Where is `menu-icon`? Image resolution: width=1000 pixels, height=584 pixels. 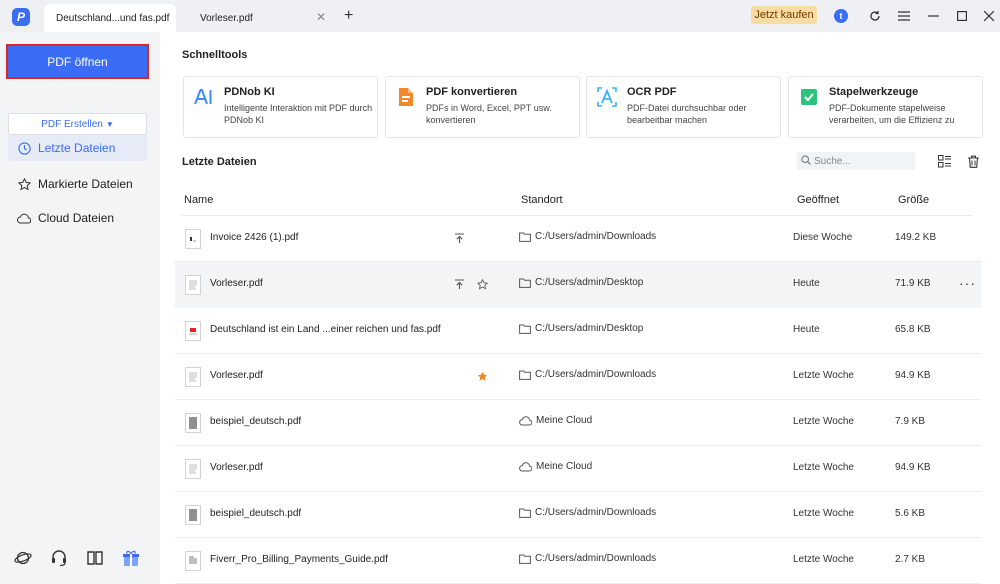 menu-icon is located at coordinates (904, 16).